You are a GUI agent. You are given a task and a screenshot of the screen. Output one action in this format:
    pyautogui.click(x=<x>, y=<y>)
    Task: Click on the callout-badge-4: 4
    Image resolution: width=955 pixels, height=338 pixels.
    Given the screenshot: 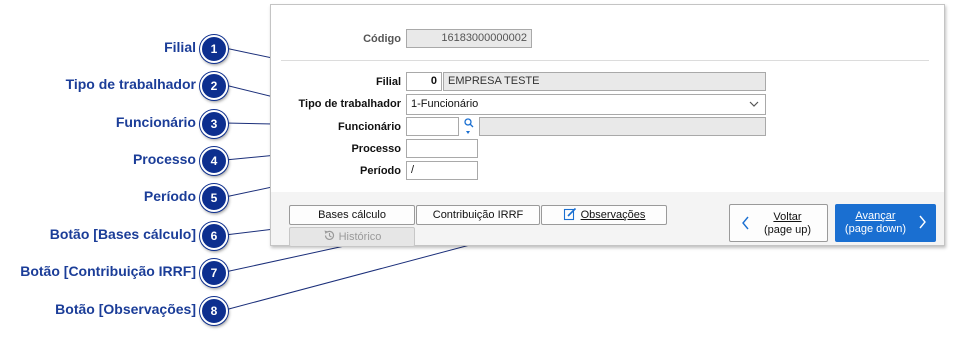 What is the action you would take?
    pyautogui.click(x=214, y=161)
    